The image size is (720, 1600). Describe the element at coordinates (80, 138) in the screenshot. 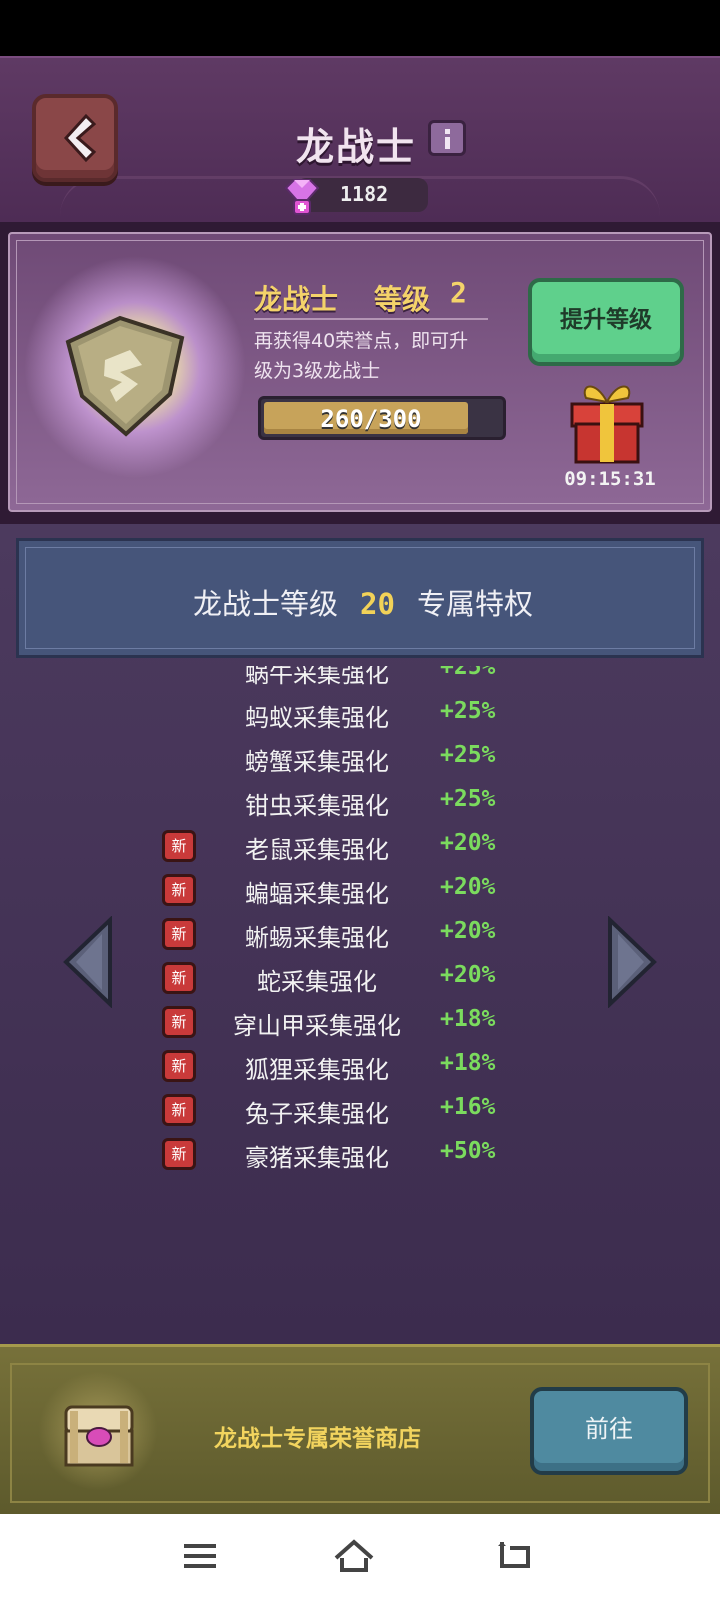

I see `chevron-left-icon` at that location.